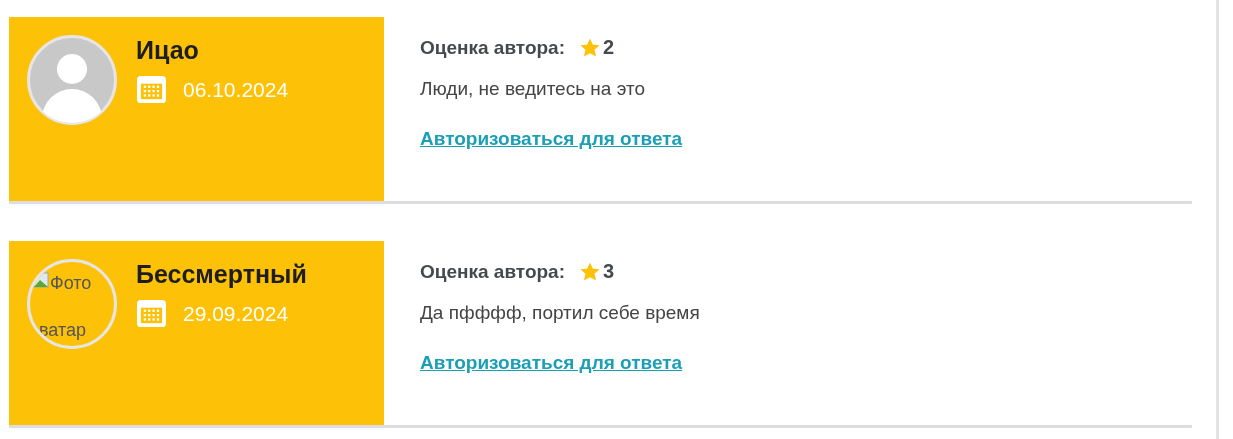 The width and height of the screenshot is (1233, 439). What do you see at coordinates (560, 313) in the screenshot?
I see `review-text: Да пфффф, портил себе время` at bounding box center [560, 313].